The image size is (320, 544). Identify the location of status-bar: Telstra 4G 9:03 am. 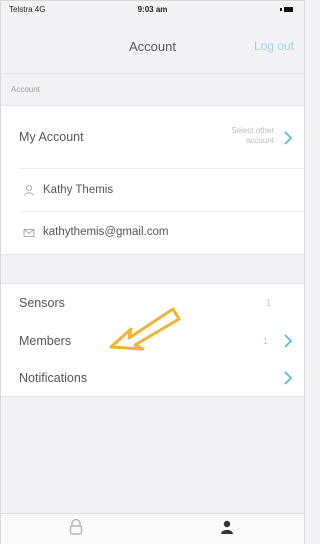
(152, 11).